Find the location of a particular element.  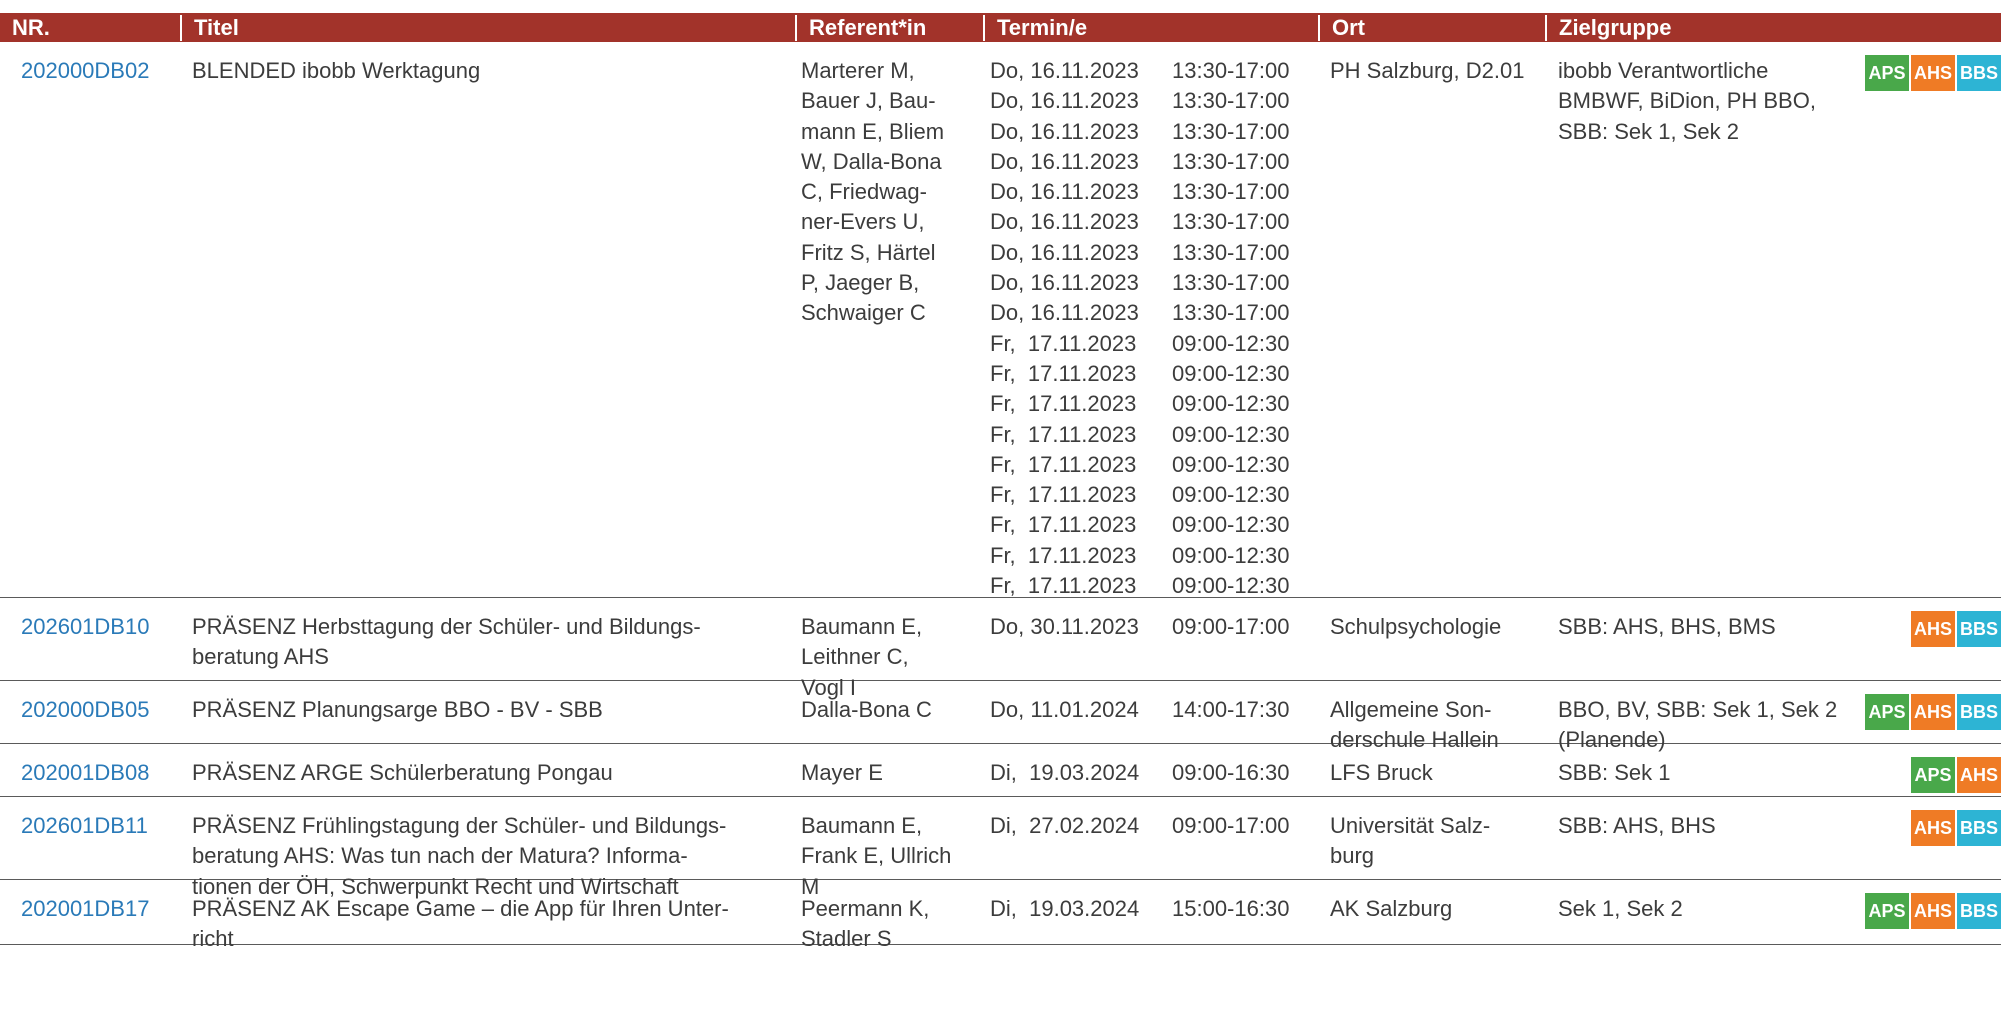

event-ort-line: AK Salzburg is located at coordinates (1391, 908).